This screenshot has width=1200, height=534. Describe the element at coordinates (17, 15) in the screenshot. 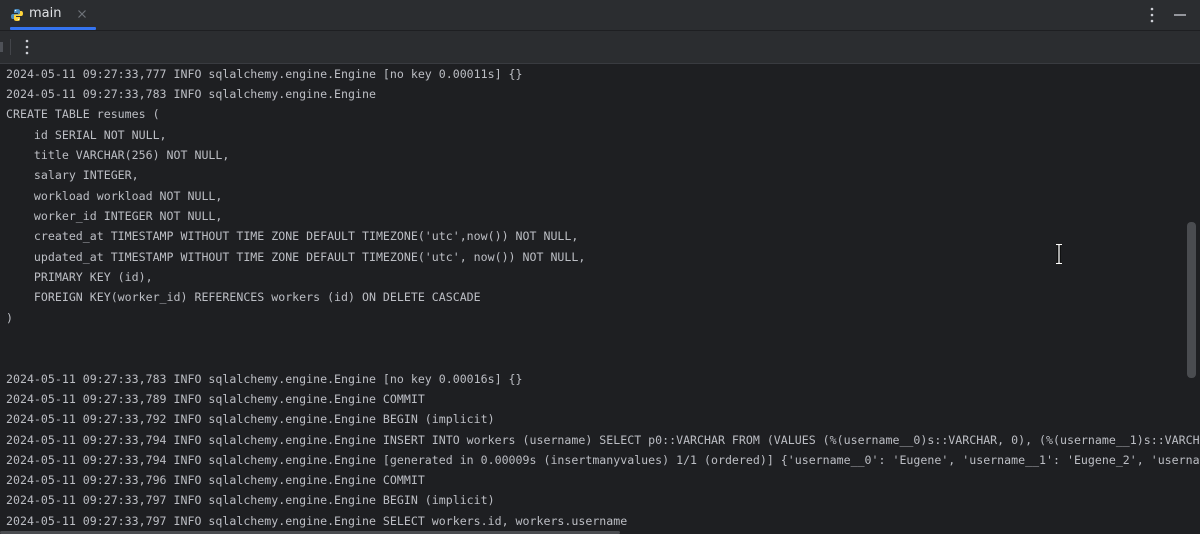

I see `python-icon` at that location.